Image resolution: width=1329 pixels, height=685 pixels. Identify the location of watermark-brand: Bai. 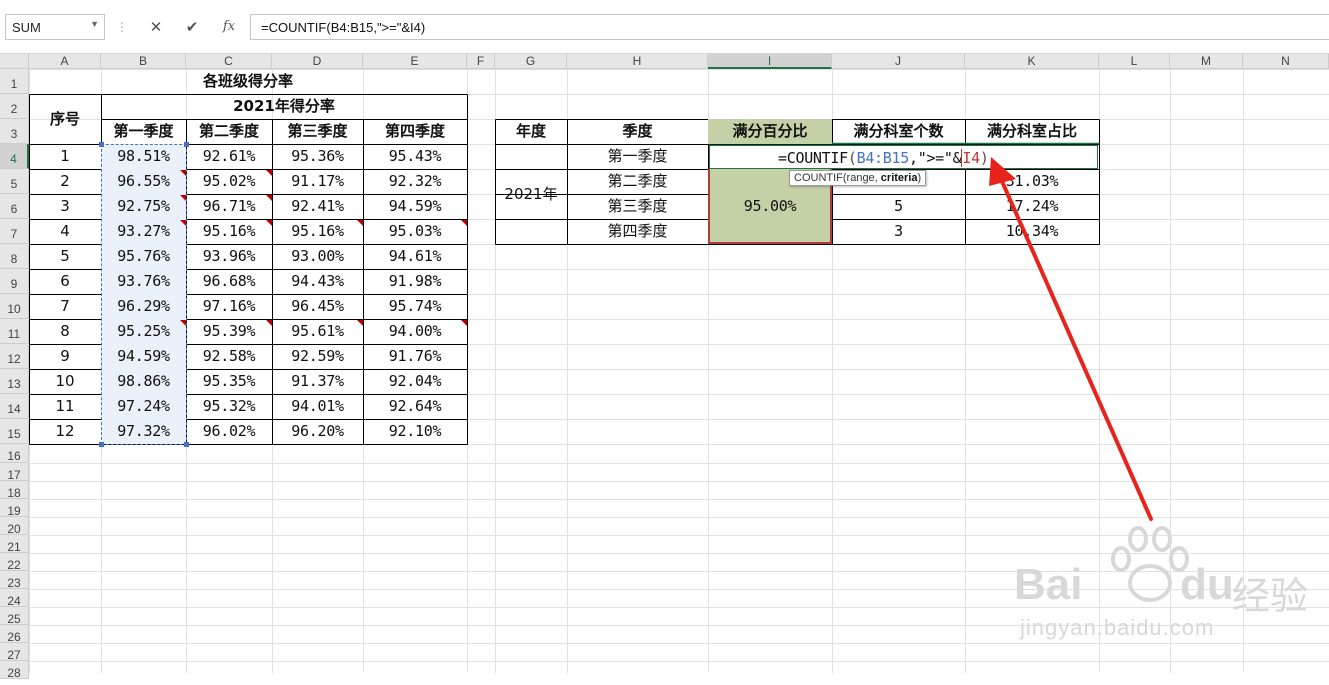
(1048, 584).